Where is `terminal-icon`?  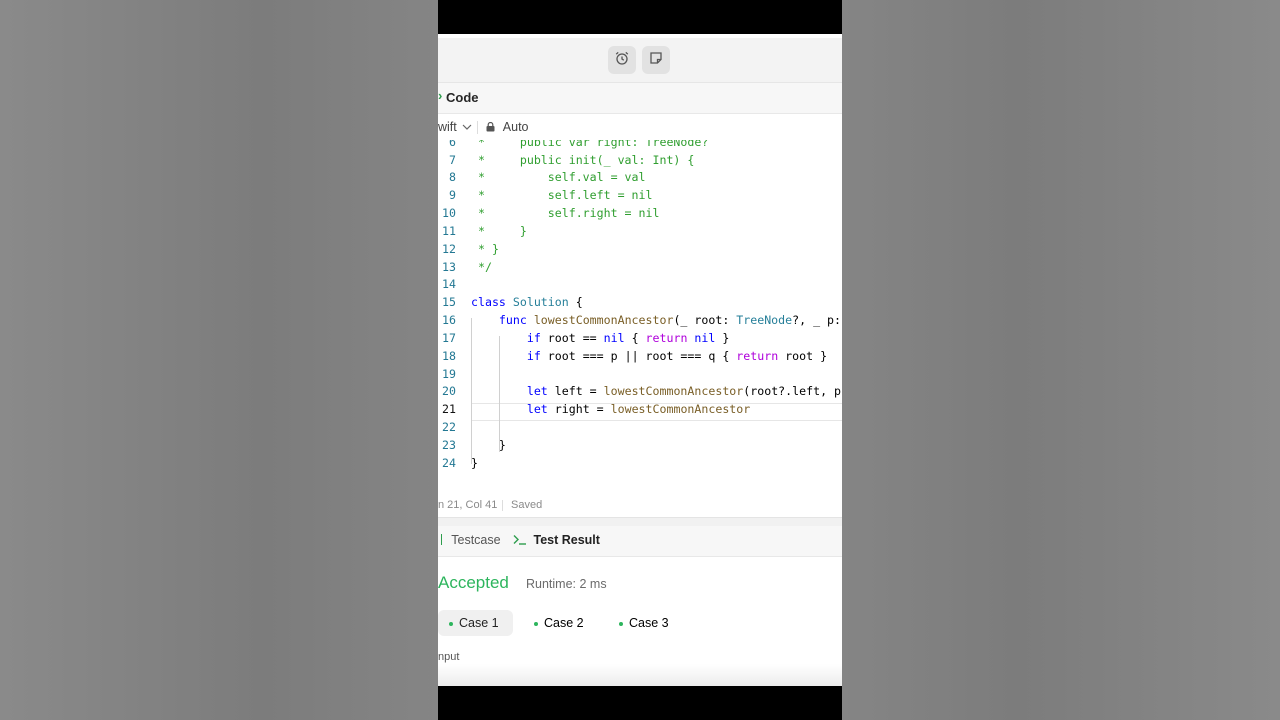
terminal-icon is located at coordinates (519, 540).